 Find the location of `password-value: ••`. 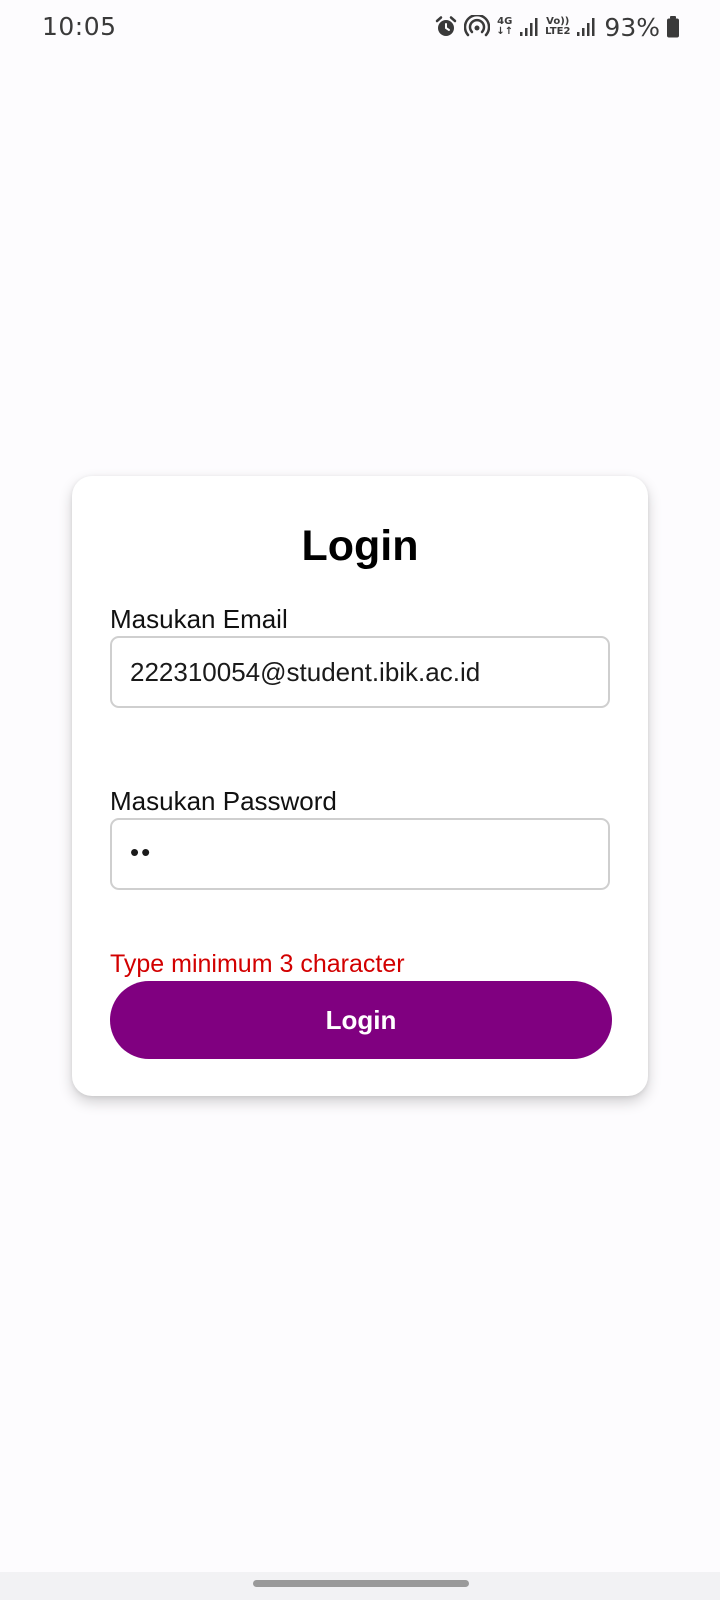

password-value: •• is located at coordinates (141, 851).